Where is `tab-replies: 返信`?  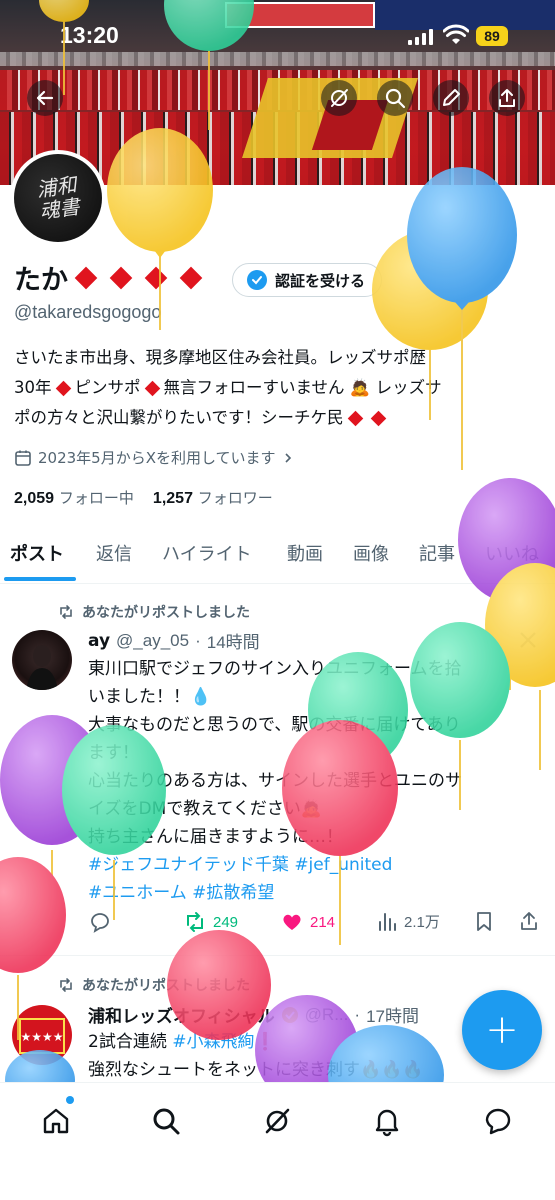 tab-replies: 返信 is located at coordinates (114, 548).